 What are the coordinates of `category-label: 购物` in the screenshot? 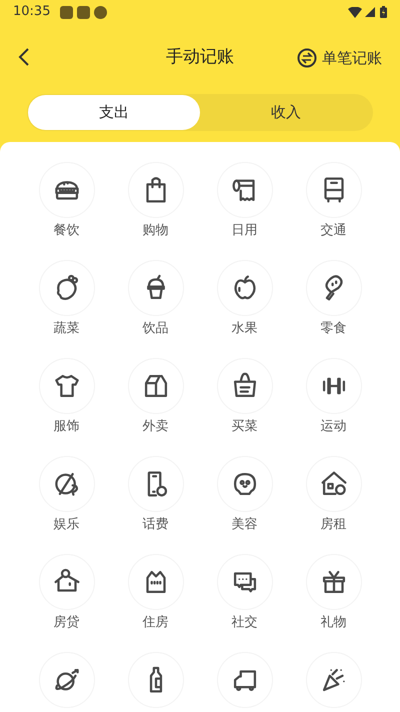 It's located at (155, 230).